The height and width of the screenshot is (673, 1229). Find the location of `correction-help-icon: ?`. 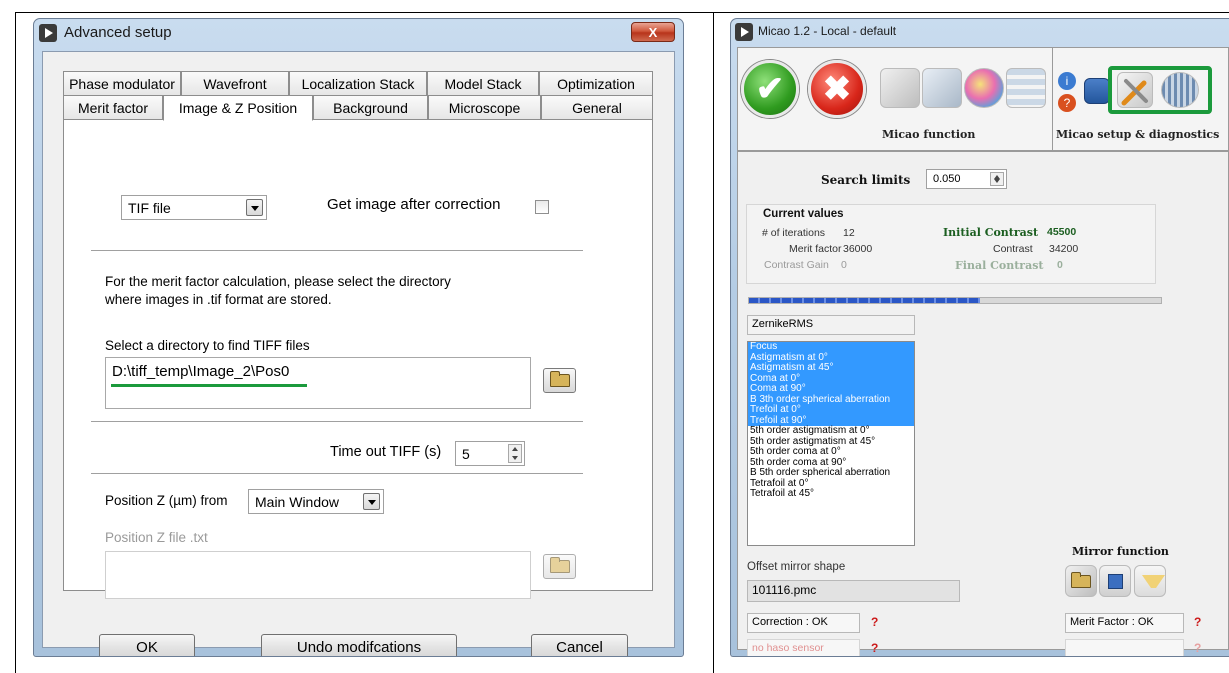

correction-help-icon: ? is located at coordinates (874, 622).